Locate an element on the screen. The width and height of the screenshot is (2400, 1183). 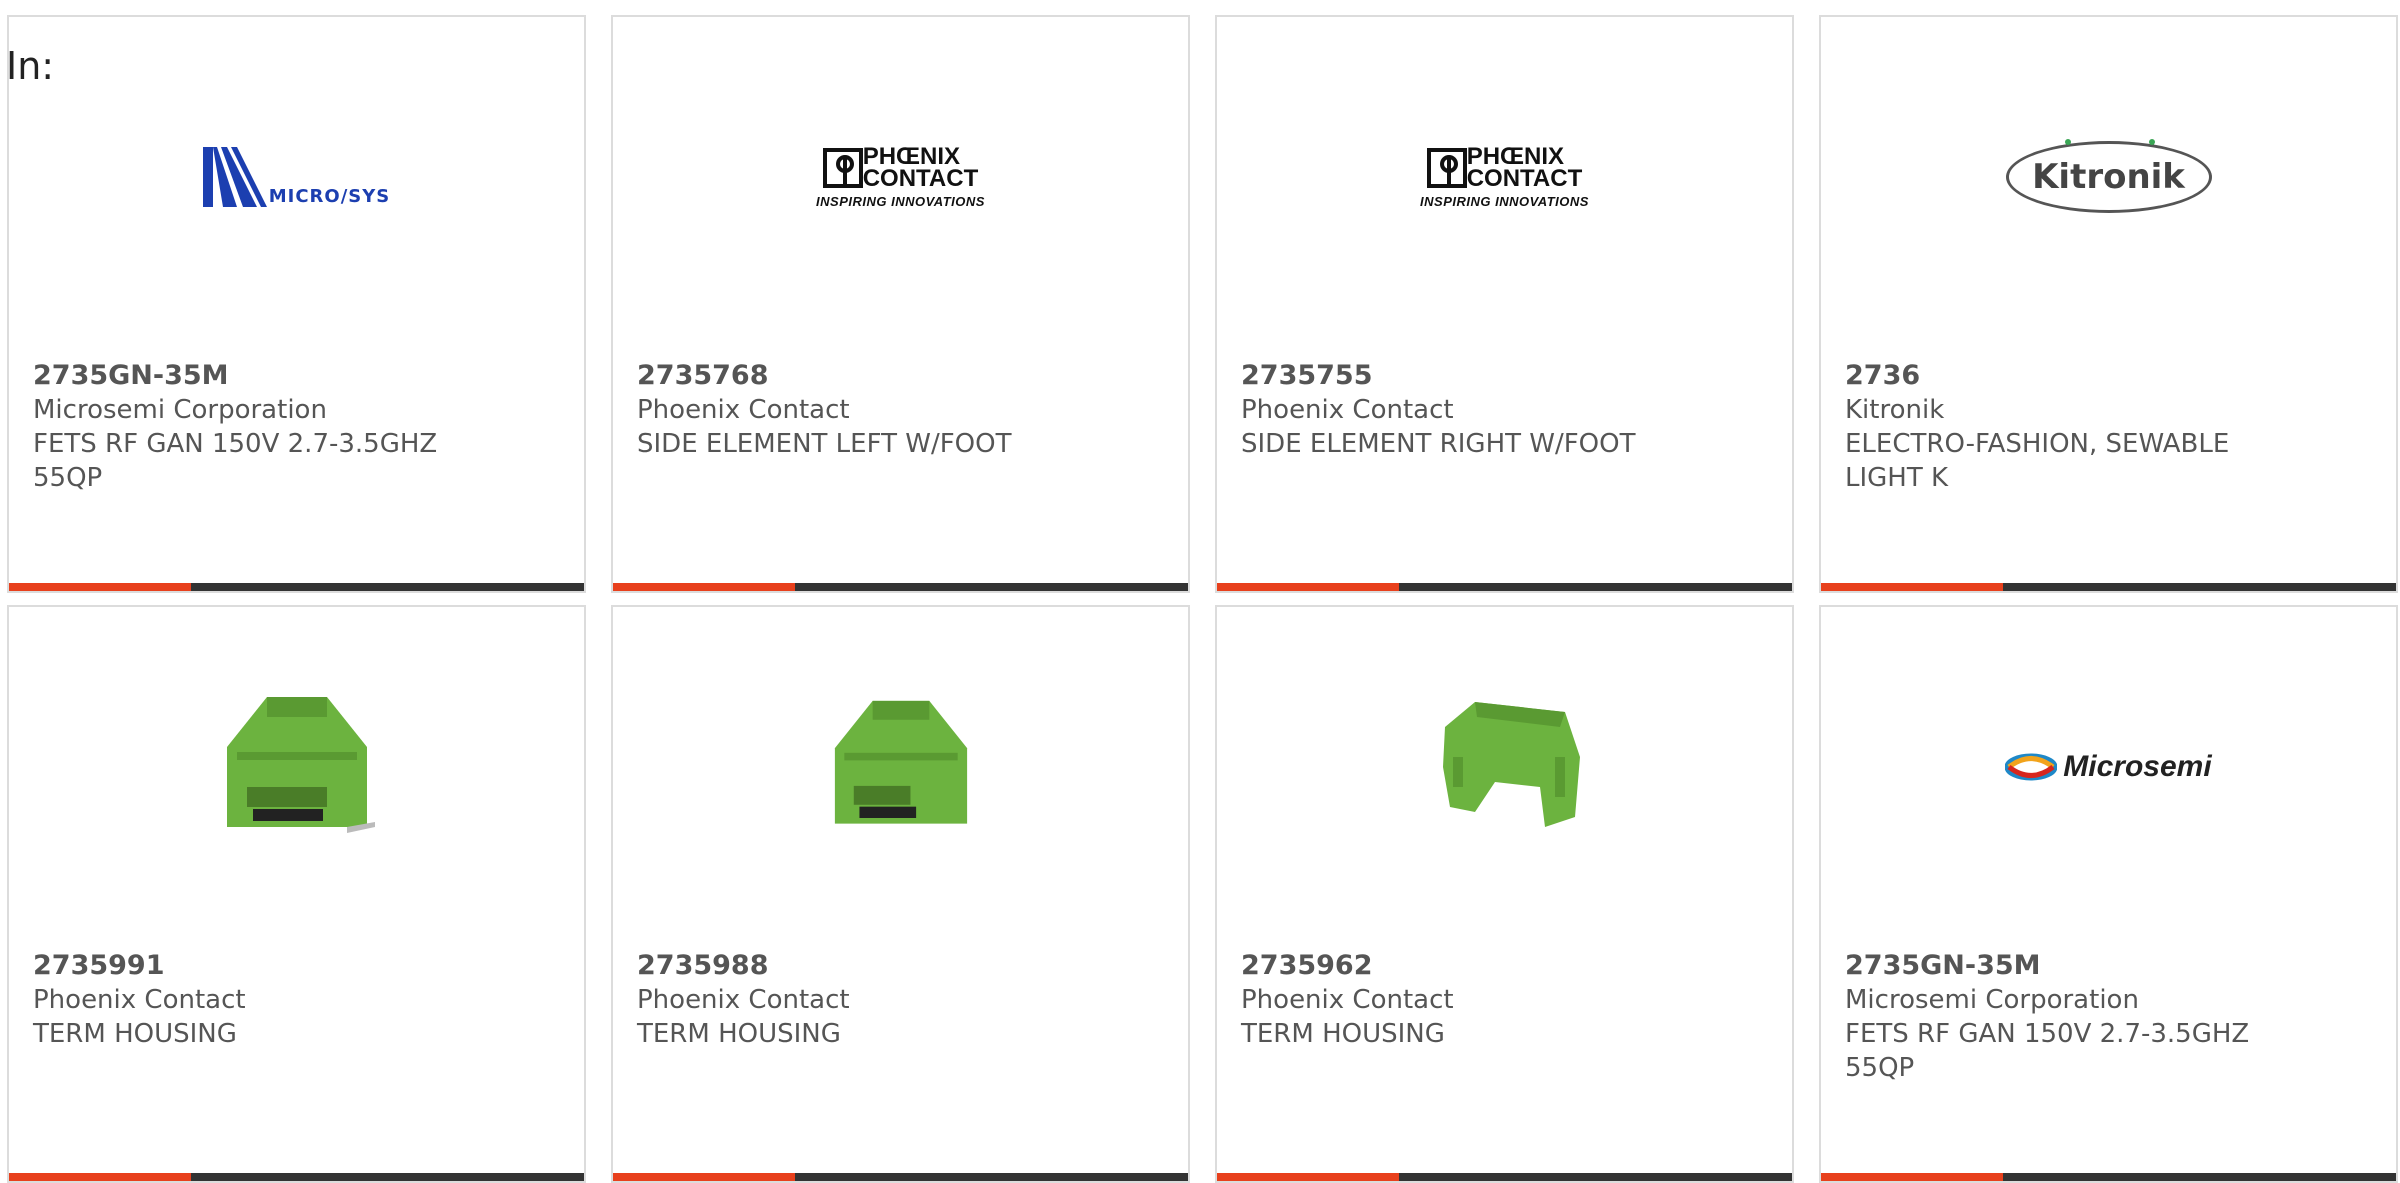
kitronik-logo: Kitronik is located at coordinates (2108, 176).